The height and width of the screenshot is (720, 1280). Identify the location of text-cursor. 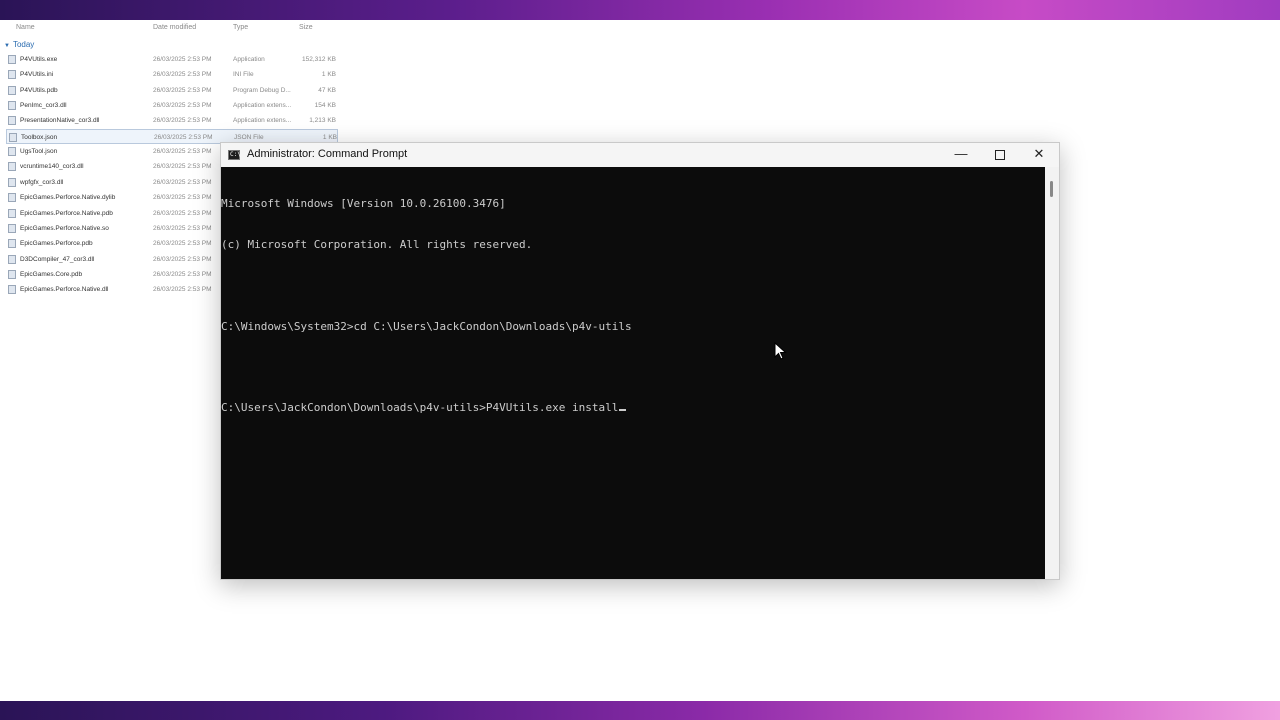
(623, 410).